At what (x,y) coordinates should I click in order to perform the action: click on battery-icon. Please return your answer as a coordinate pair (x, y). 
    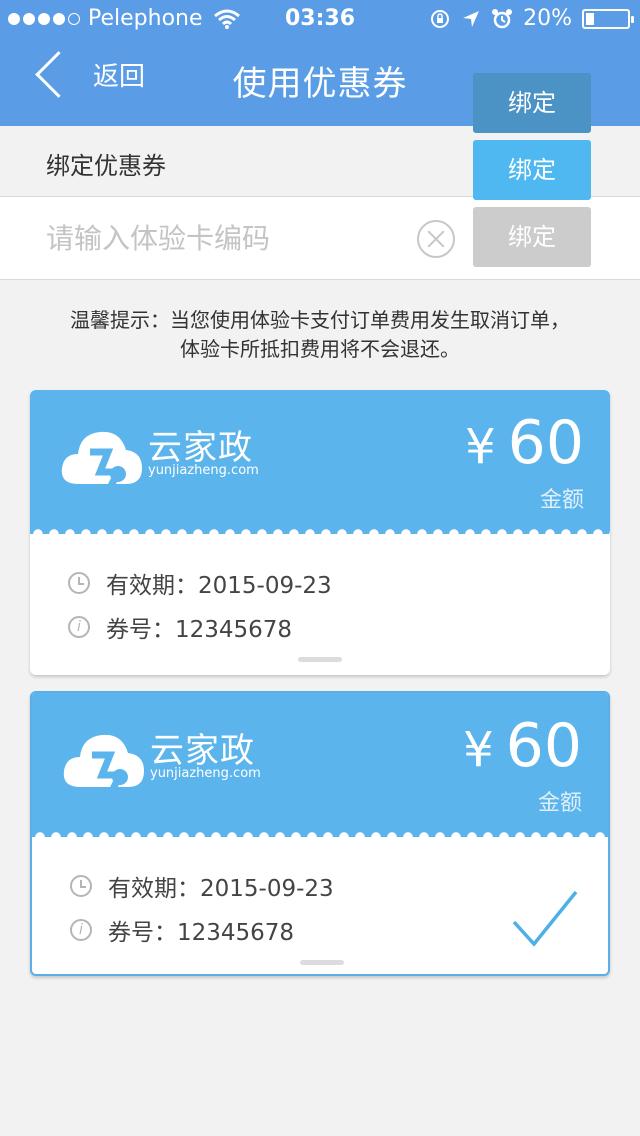
    Looking at the image, I should click on (608, 18).